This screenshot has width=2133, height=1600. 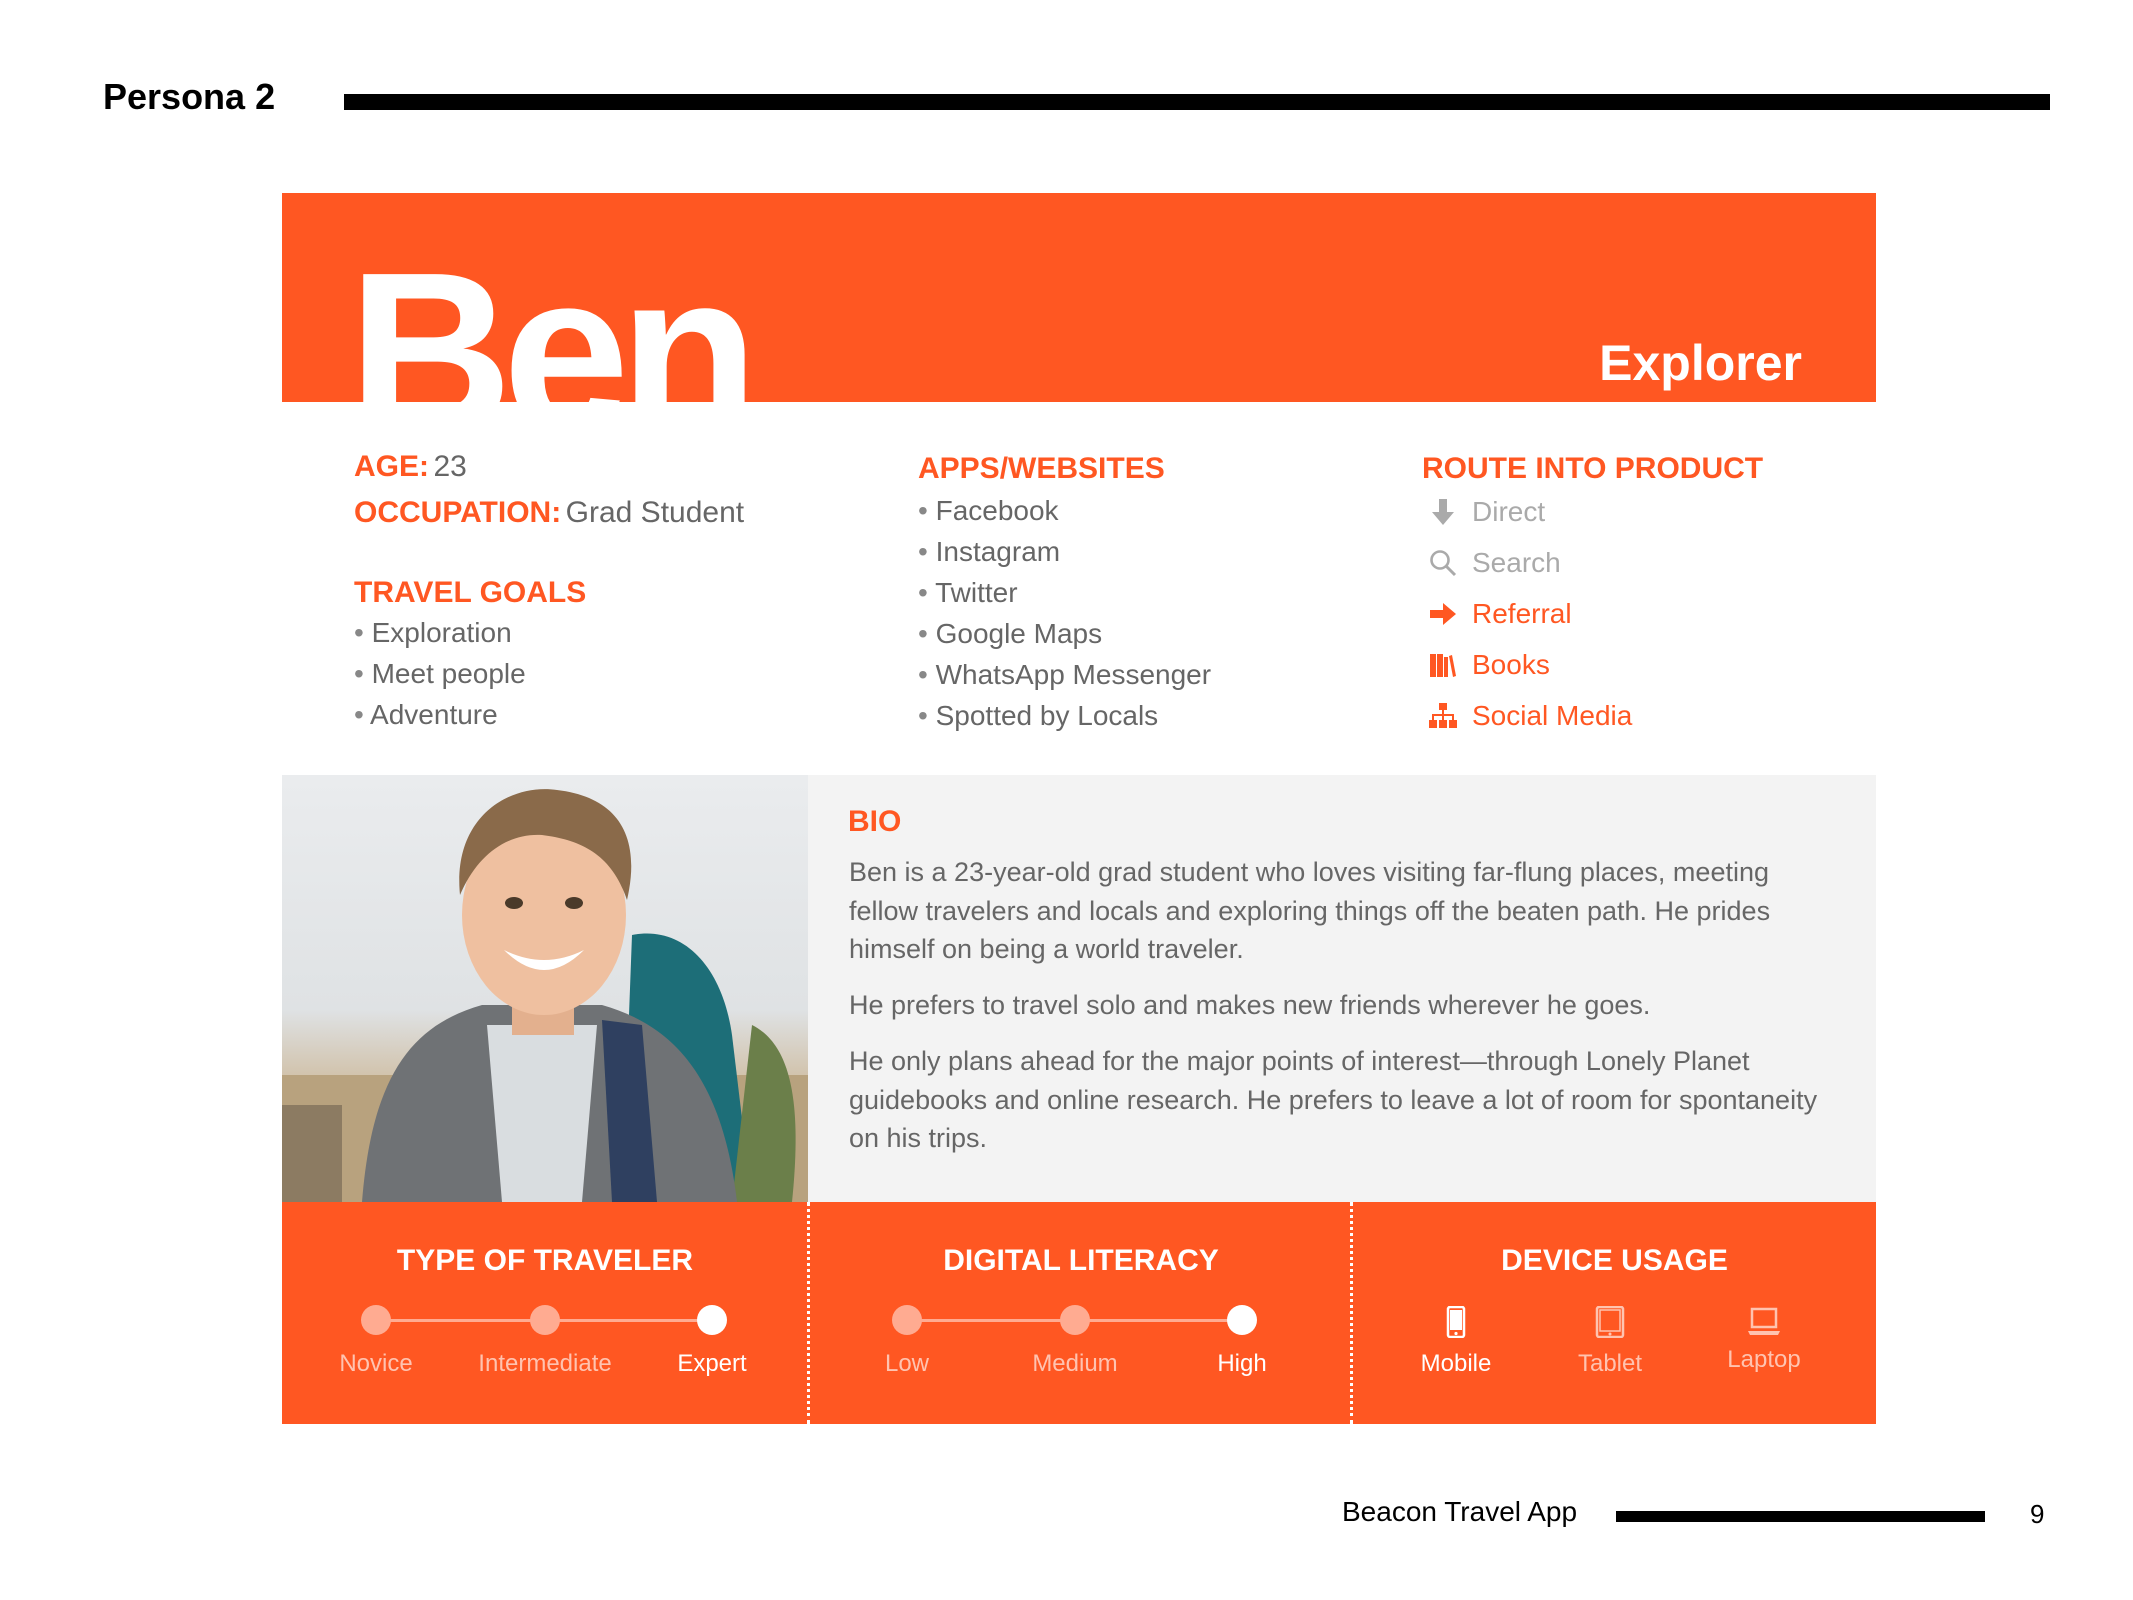 I want to click on route-item-social-media: Social Media, so click(x=1530, y=715).